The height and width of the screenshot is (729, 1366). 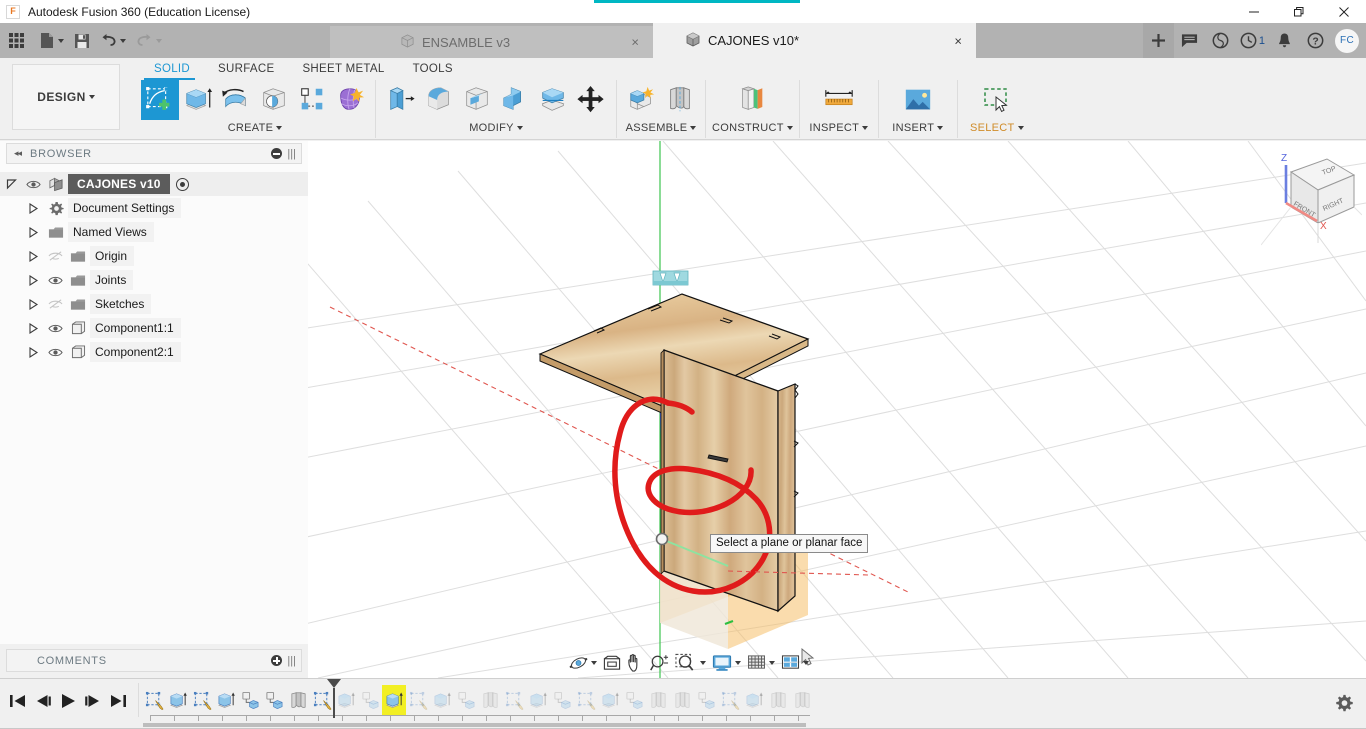 What do you see at coordinates (154, 184) in the screenshot?
I see `tree-row-root: CAJONES v10` at bounding box center [154, 184].